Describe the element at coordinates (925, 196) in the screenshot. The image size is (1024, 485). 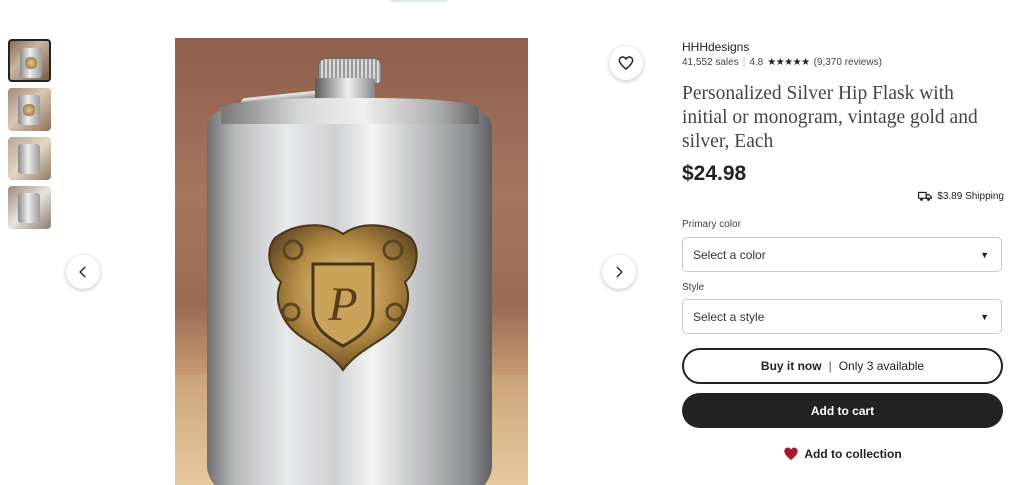
I see `truck-icon` at that location.